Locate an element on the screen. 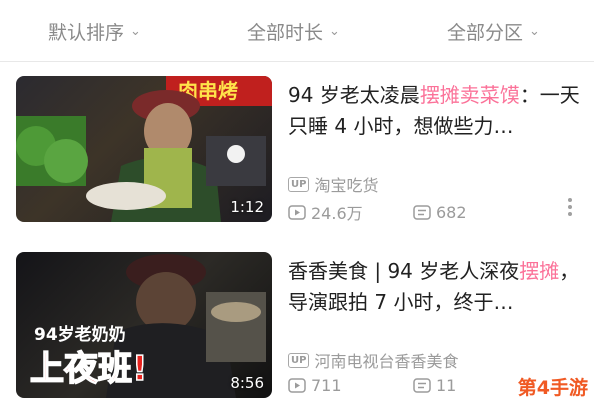  video-duration: 1:12 is located at coordinates (247, 207).